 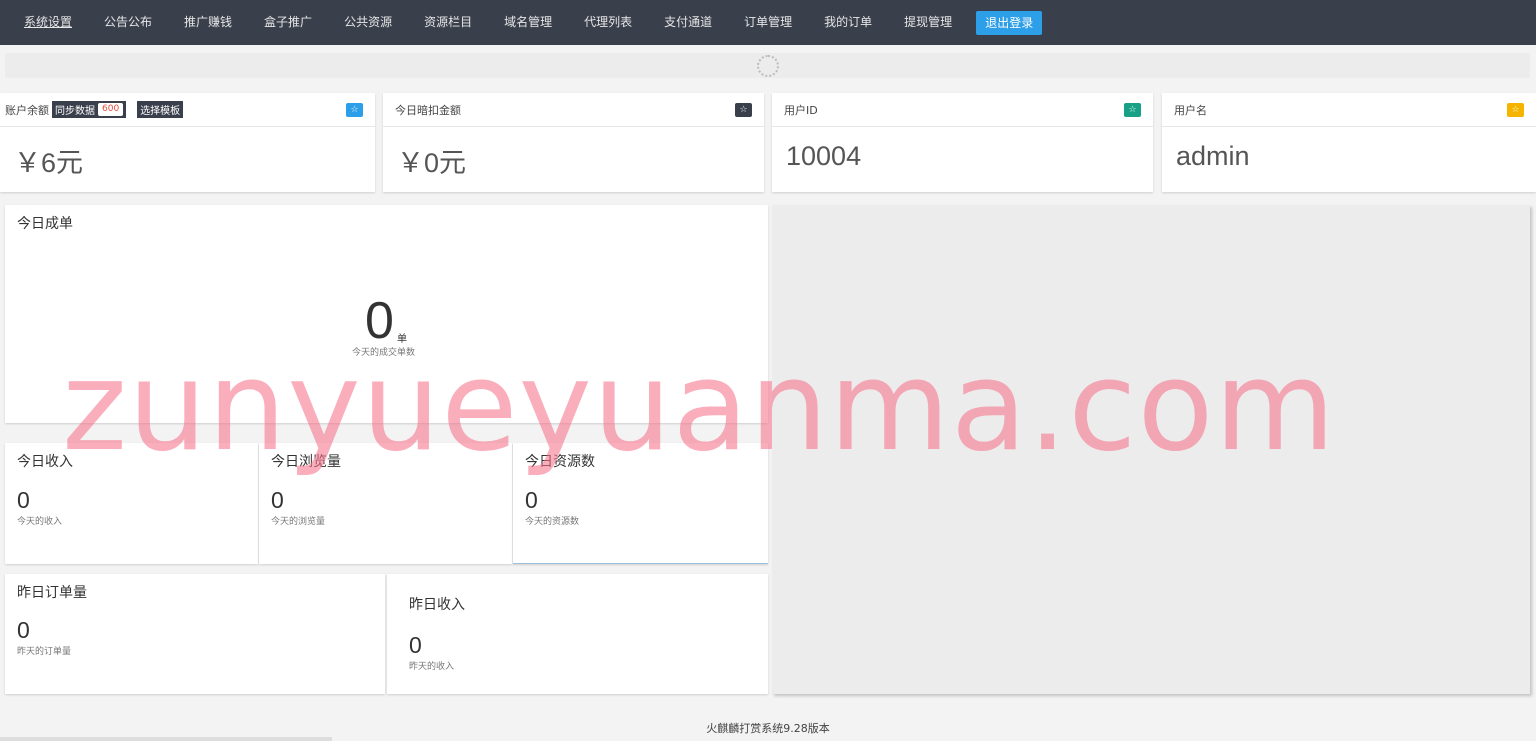 What do you see at coordinates (1009, 22) in the screenshot?
I see `logout-button: 退出登录` at bounding box center [1009, 22].